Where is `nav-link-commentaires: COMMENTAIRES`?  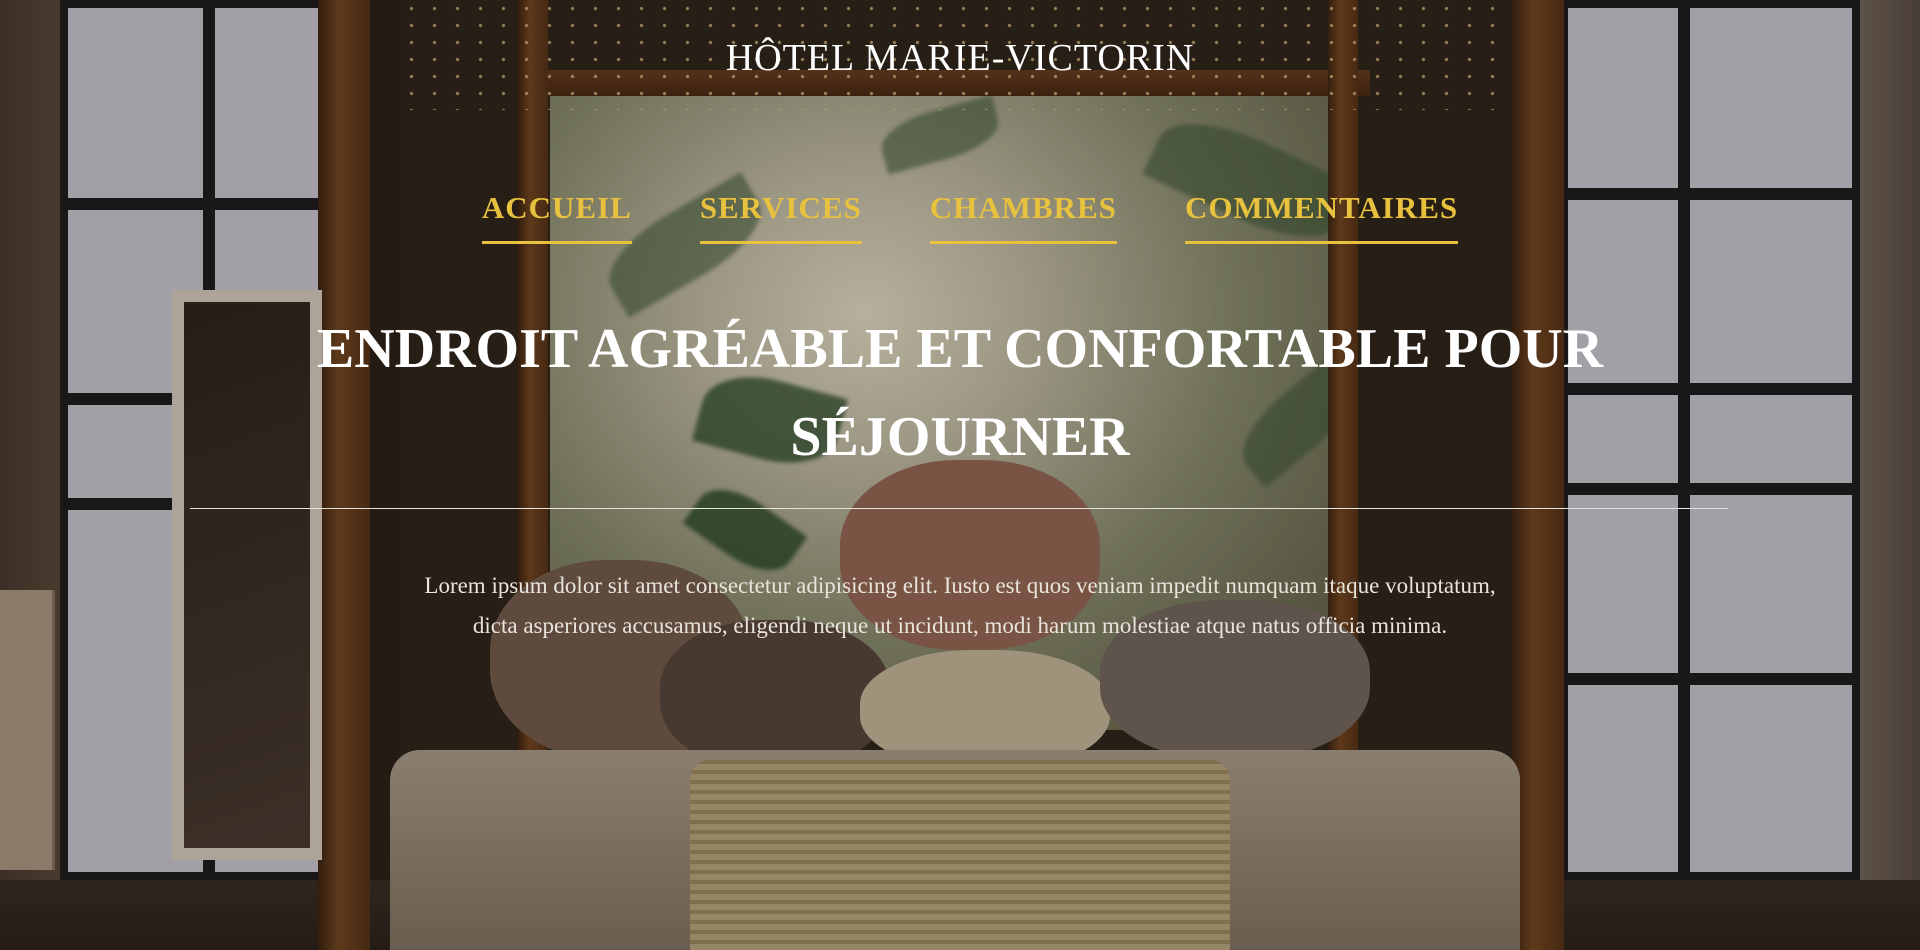 nav-link-commentaires: COMMENTAIRES is located at coordinates (1321, 217).